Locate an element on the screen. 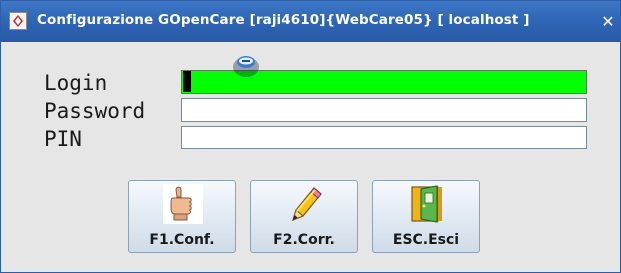 The height and width of the screenshot is (273, 621). f2-corr-button: F2.Corr. is located at coordinates (304, 216).